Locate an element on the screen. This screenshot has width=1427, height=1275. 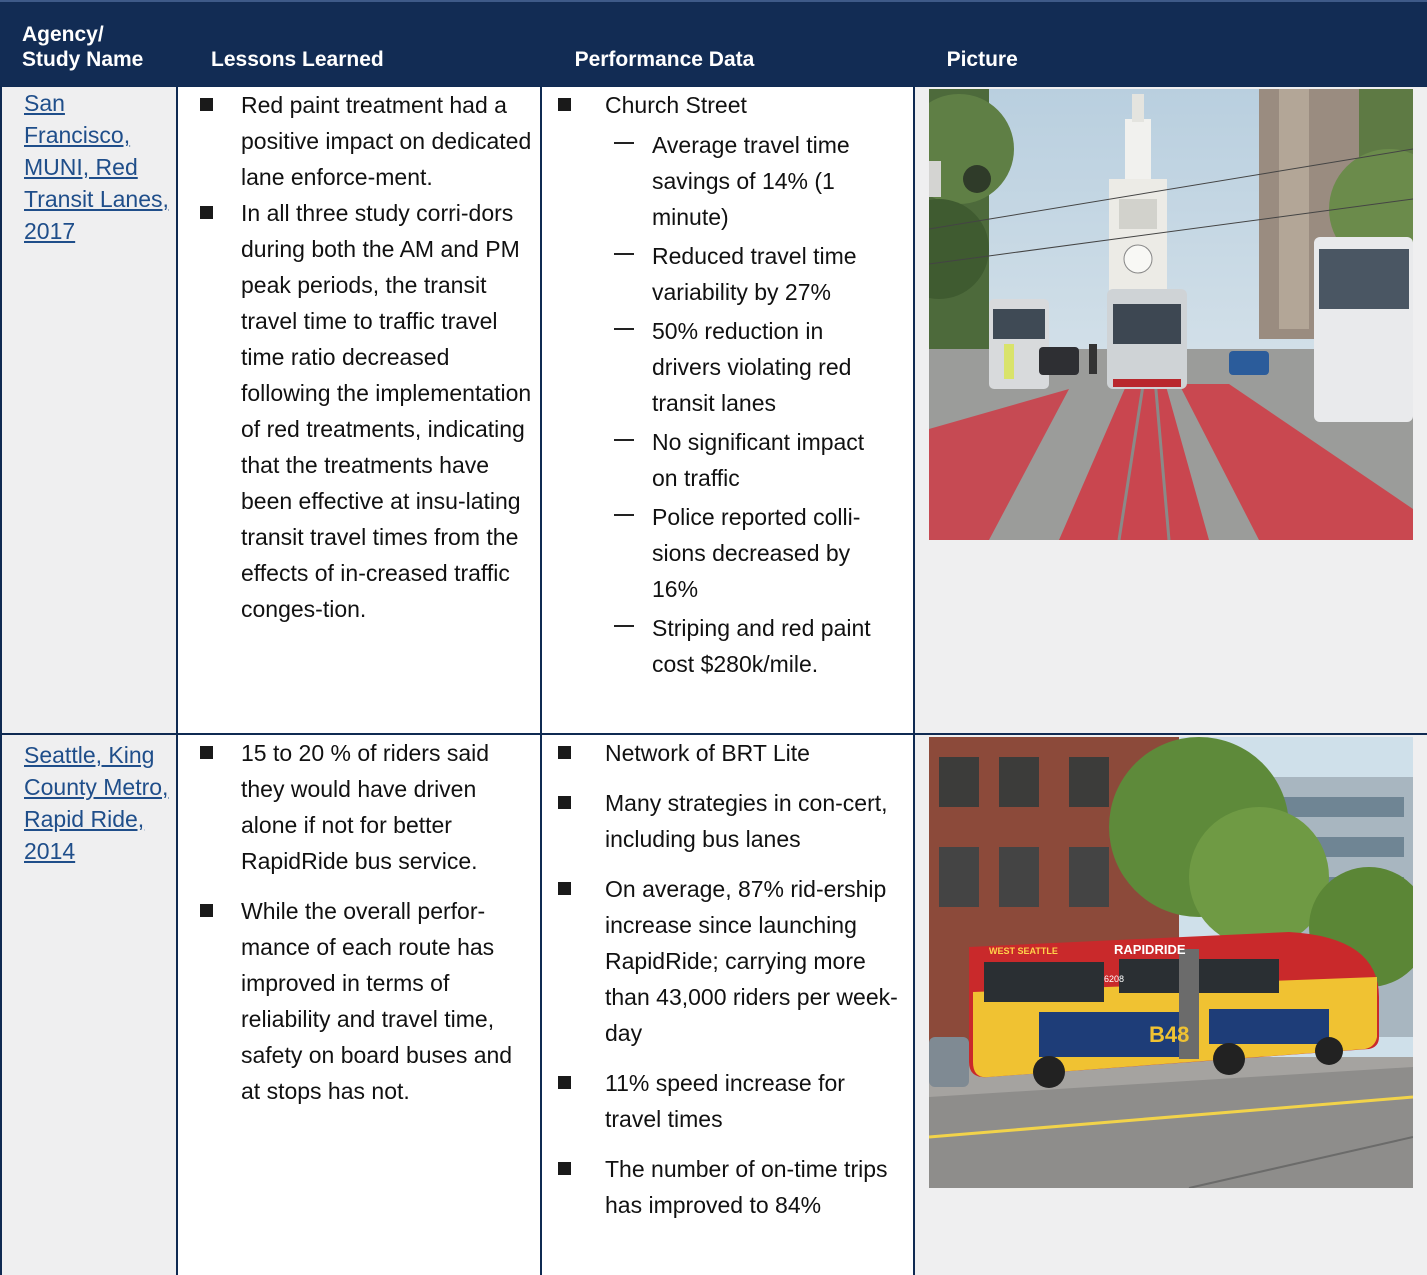
header-performance: Performance Data is located at coordinates (664, 59).